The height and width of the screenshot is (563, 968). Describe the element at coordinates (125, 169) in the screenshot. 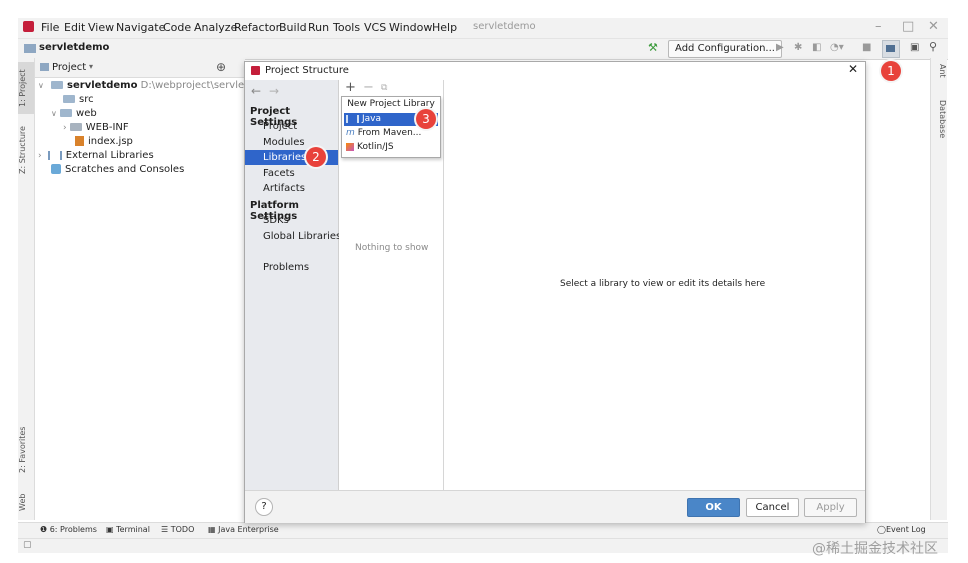

I see `tree-label: Scratches and Consoles` at that location.